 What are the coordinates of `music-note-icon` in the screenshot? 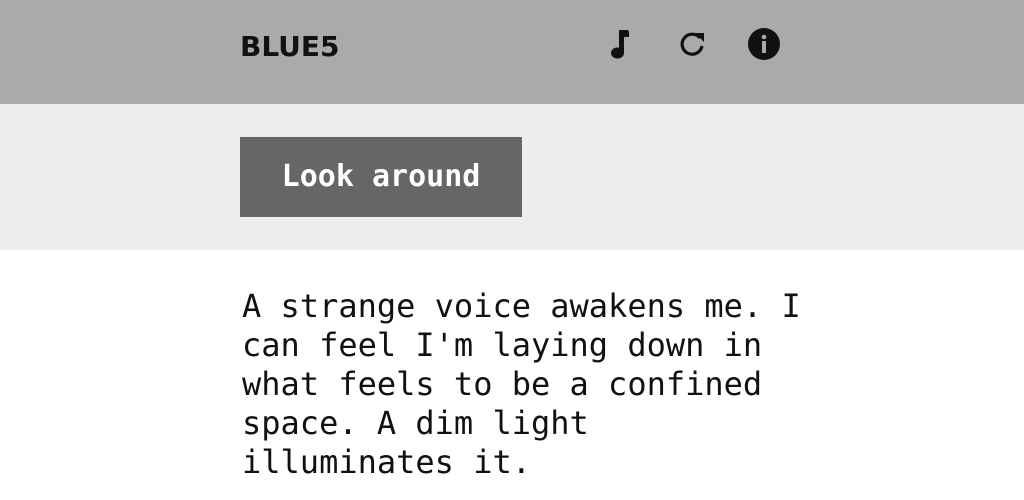 It's located at (620, 44).